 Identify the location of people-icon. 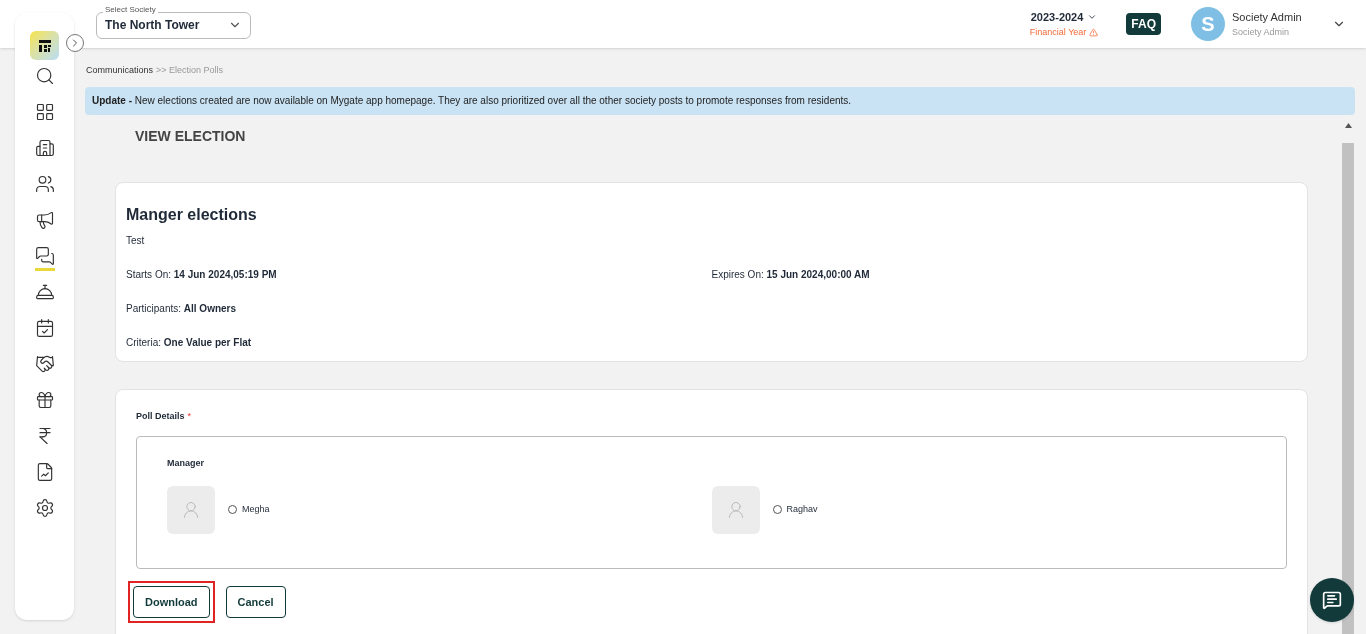
(44, 184).